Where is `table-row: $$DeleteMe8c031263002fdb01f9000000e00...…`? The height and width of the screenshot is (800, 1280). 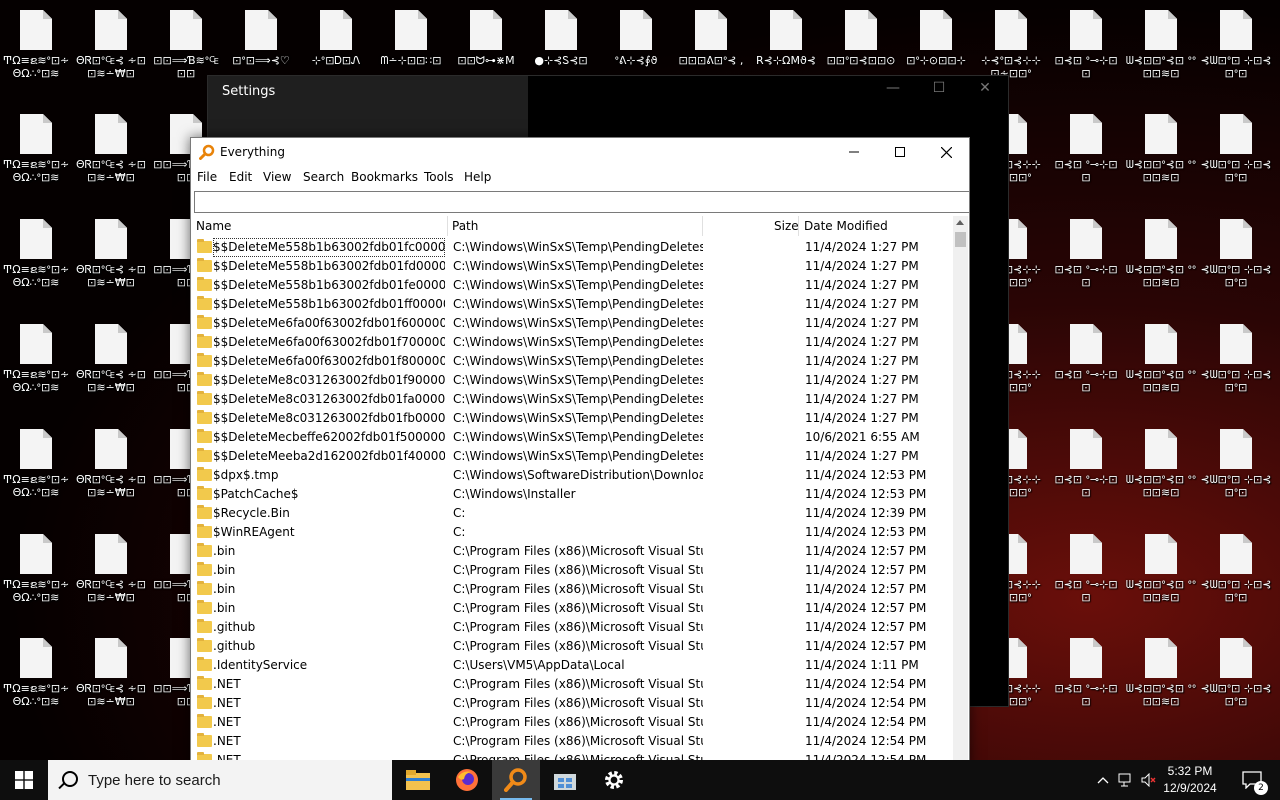
table-row: $$DeleteMe8c031263002fdb01f9000000e00...… is located at coordinates (572, 380).